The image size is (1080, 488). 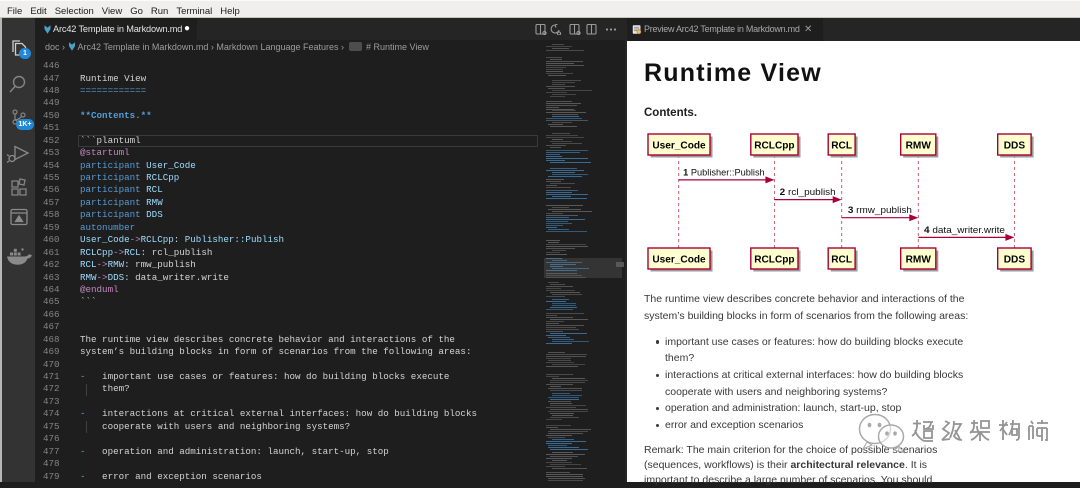 I want to click on svg-text: 2 rcl_publish, so click(x=808, y=192).